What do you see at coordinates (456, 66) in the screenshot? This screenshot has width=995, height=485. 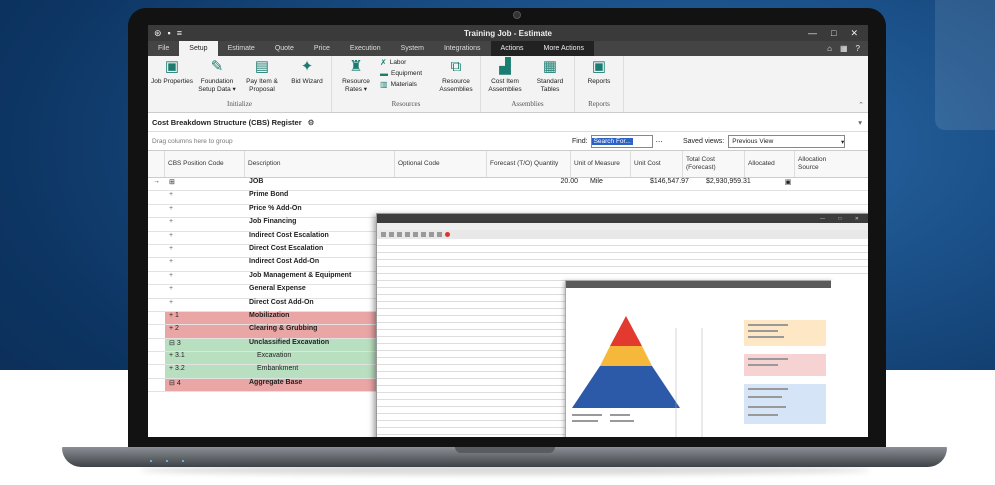 I see `assemblies-icon: ⧉` at bounding box center [456, 66].